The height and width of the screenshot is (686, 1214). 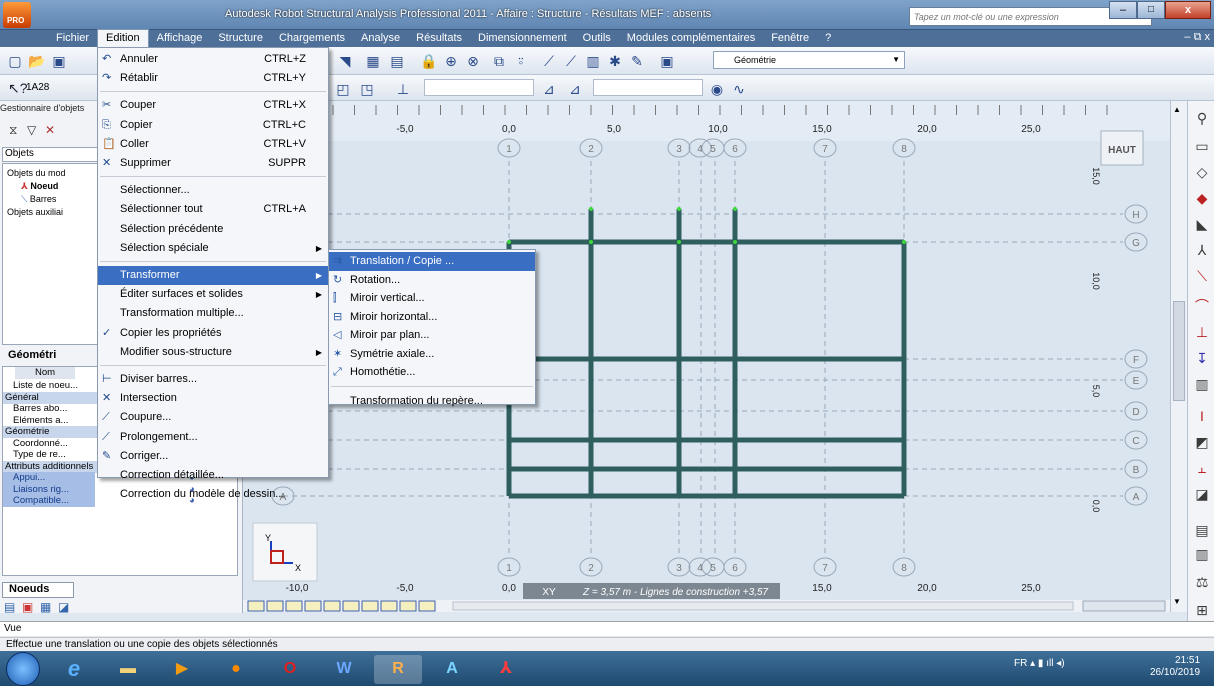 What do you see at coordinates (1202, 250) in the screenshot?
I see `nodes-icon: ⅄` at bounding box center [1202, 250].